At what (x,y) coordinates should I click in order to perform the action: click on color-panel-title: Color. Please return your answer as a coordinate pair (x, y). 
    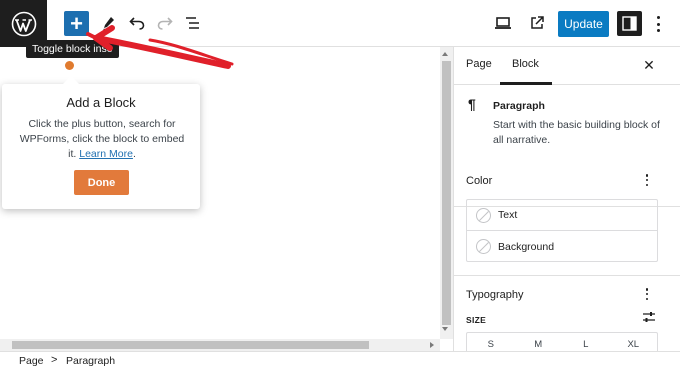
    Looking at the image, I should click on (479, 181).